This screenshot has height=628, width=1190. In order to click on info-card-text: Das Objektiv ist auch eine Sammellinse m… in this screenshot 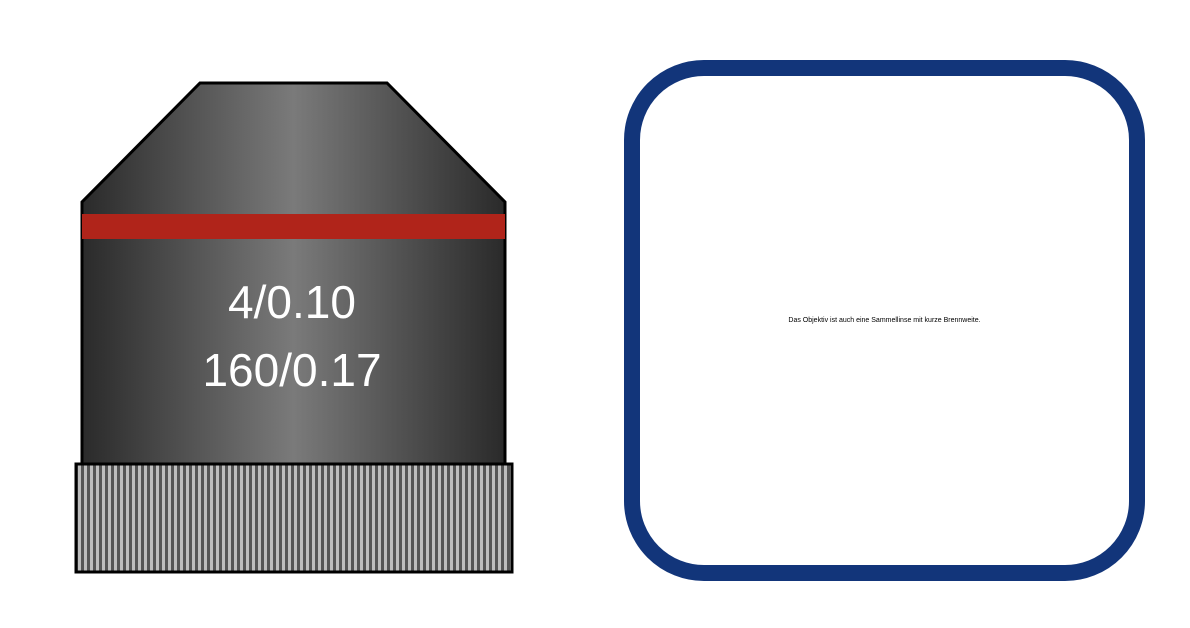, I will do `click(884, 320)`.